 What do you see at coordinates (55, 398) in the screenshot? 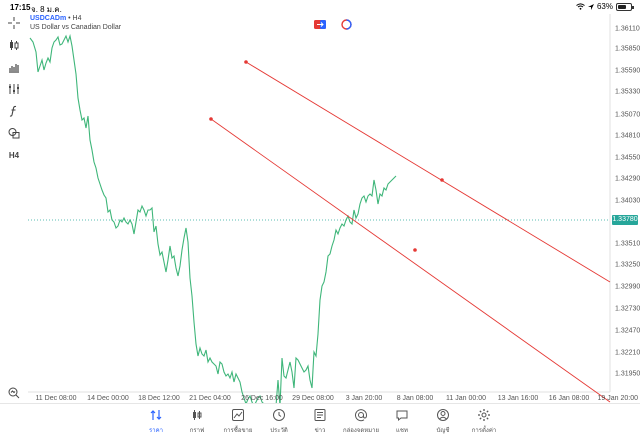
I see `time-axis-label: 11 Dec 08:00` at bounding box center [55, 398].